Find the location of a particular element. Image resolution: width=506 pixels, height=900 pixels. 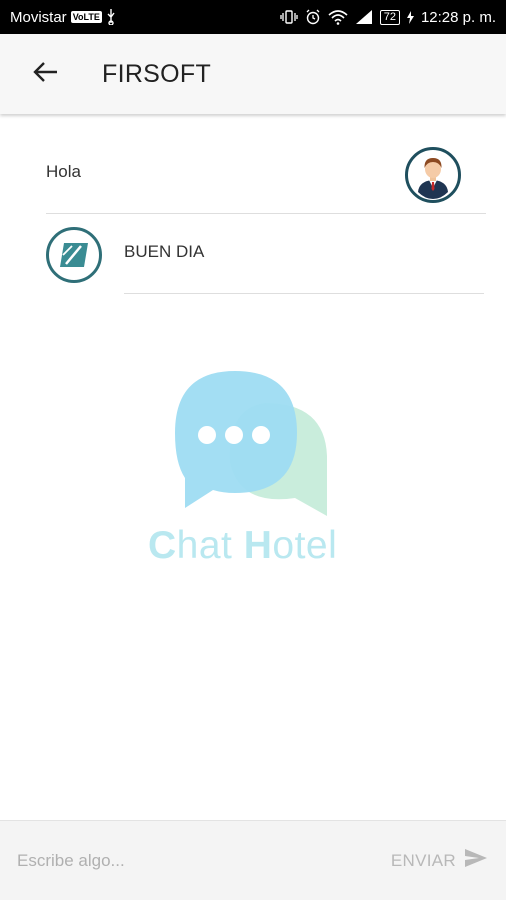

brand-otel: otel is located at coordinates (305, 545).